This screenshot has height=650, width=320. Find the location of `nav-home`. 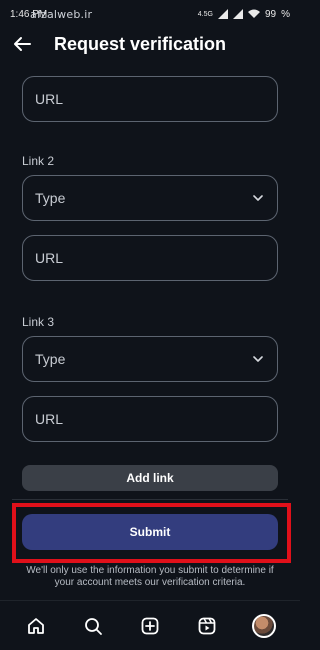

nav-home is located at coordinates (36, 626).